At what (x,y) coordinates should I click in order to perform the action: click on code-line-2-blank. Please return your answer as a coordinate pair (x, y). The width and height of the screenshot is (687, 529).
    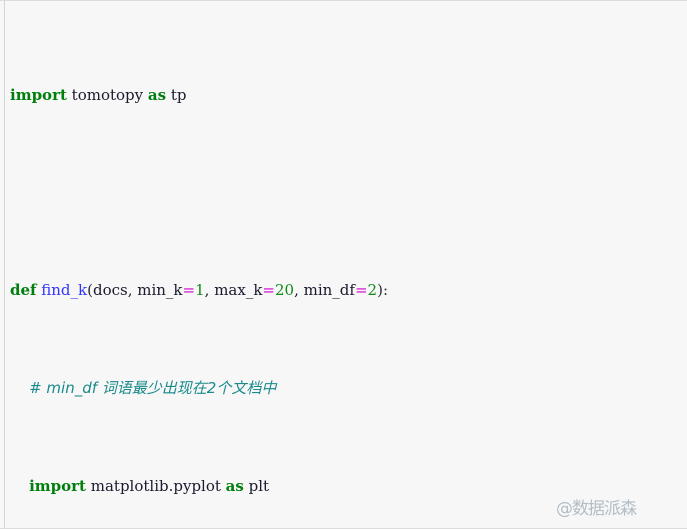
    Looking at the image, I should click on (348, 193).